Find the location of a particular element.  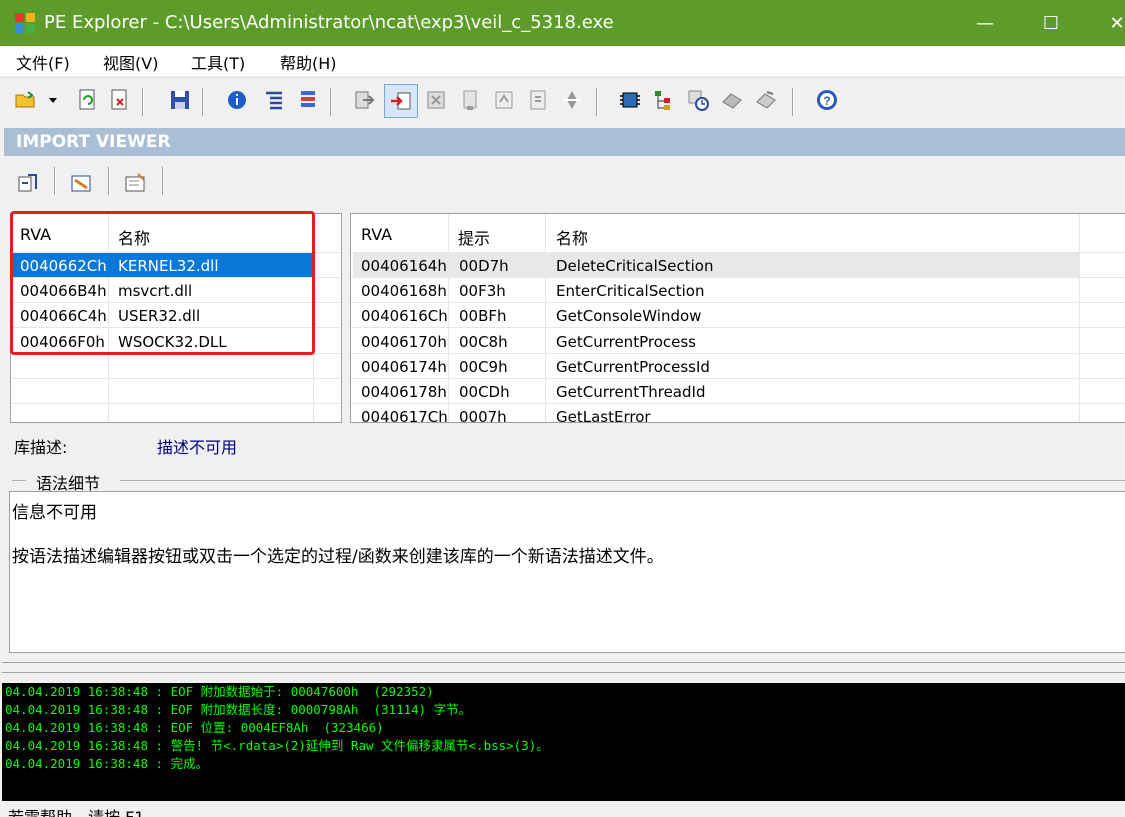

cell-rva: 00406170h is located at coordinates (404, 342).